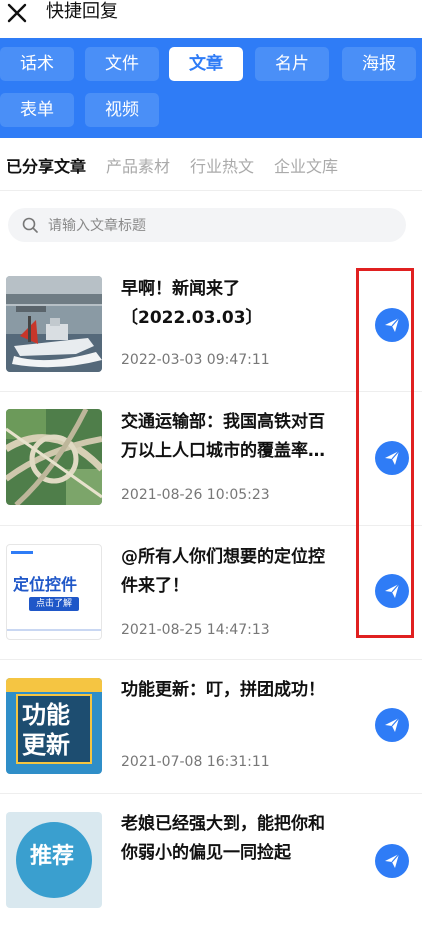  Describe the element at coordinates (195, 762) in the screenshot. I see `article-date: 2021-07-08 16:31:11` at that location.